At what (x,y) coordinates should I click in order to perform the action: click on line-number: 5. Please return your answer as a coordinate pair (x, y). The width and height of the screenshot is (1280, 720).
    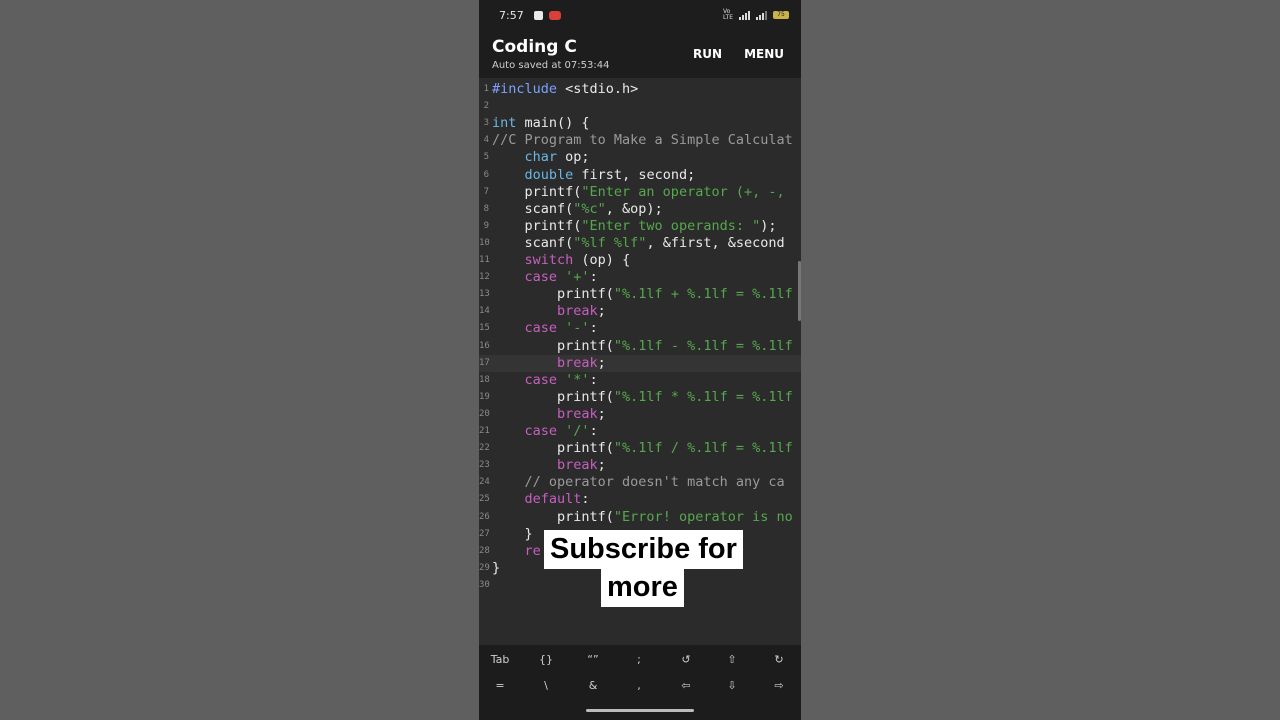
    Looking at the image, I should click on (486, 157).